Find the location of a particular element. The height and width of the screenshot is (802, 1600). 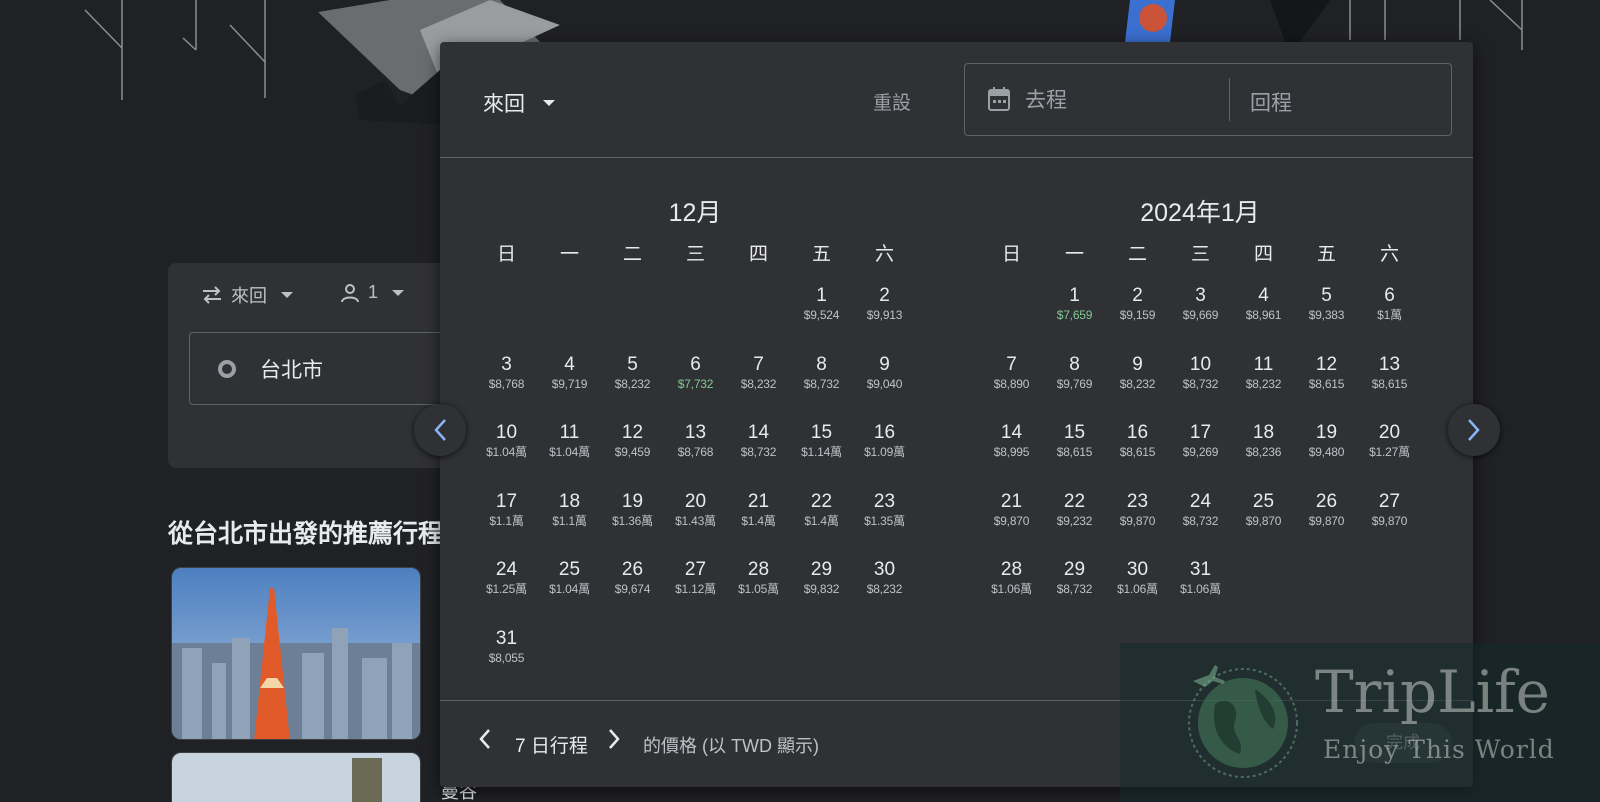

trip-type-dropdown: 來回 is located at coordinates (519, 103).